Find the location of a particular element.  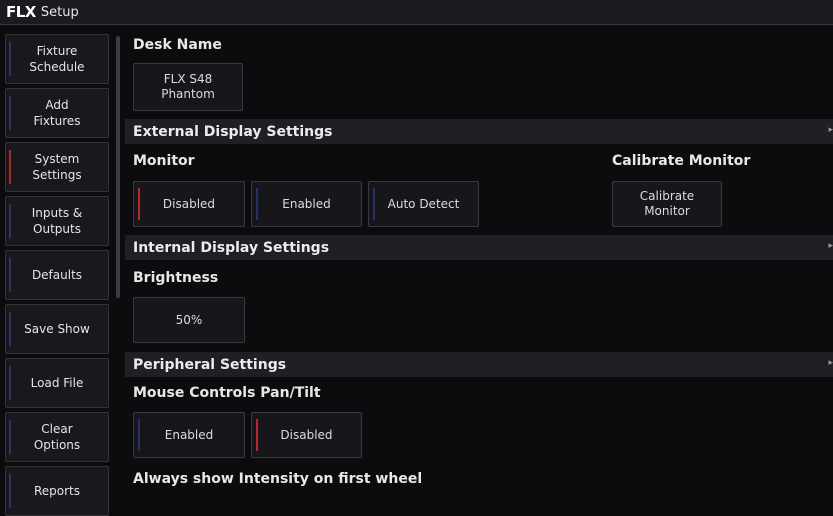

sidebar-item-label: Inputs & Outputs is located at coordinates (57, 221).